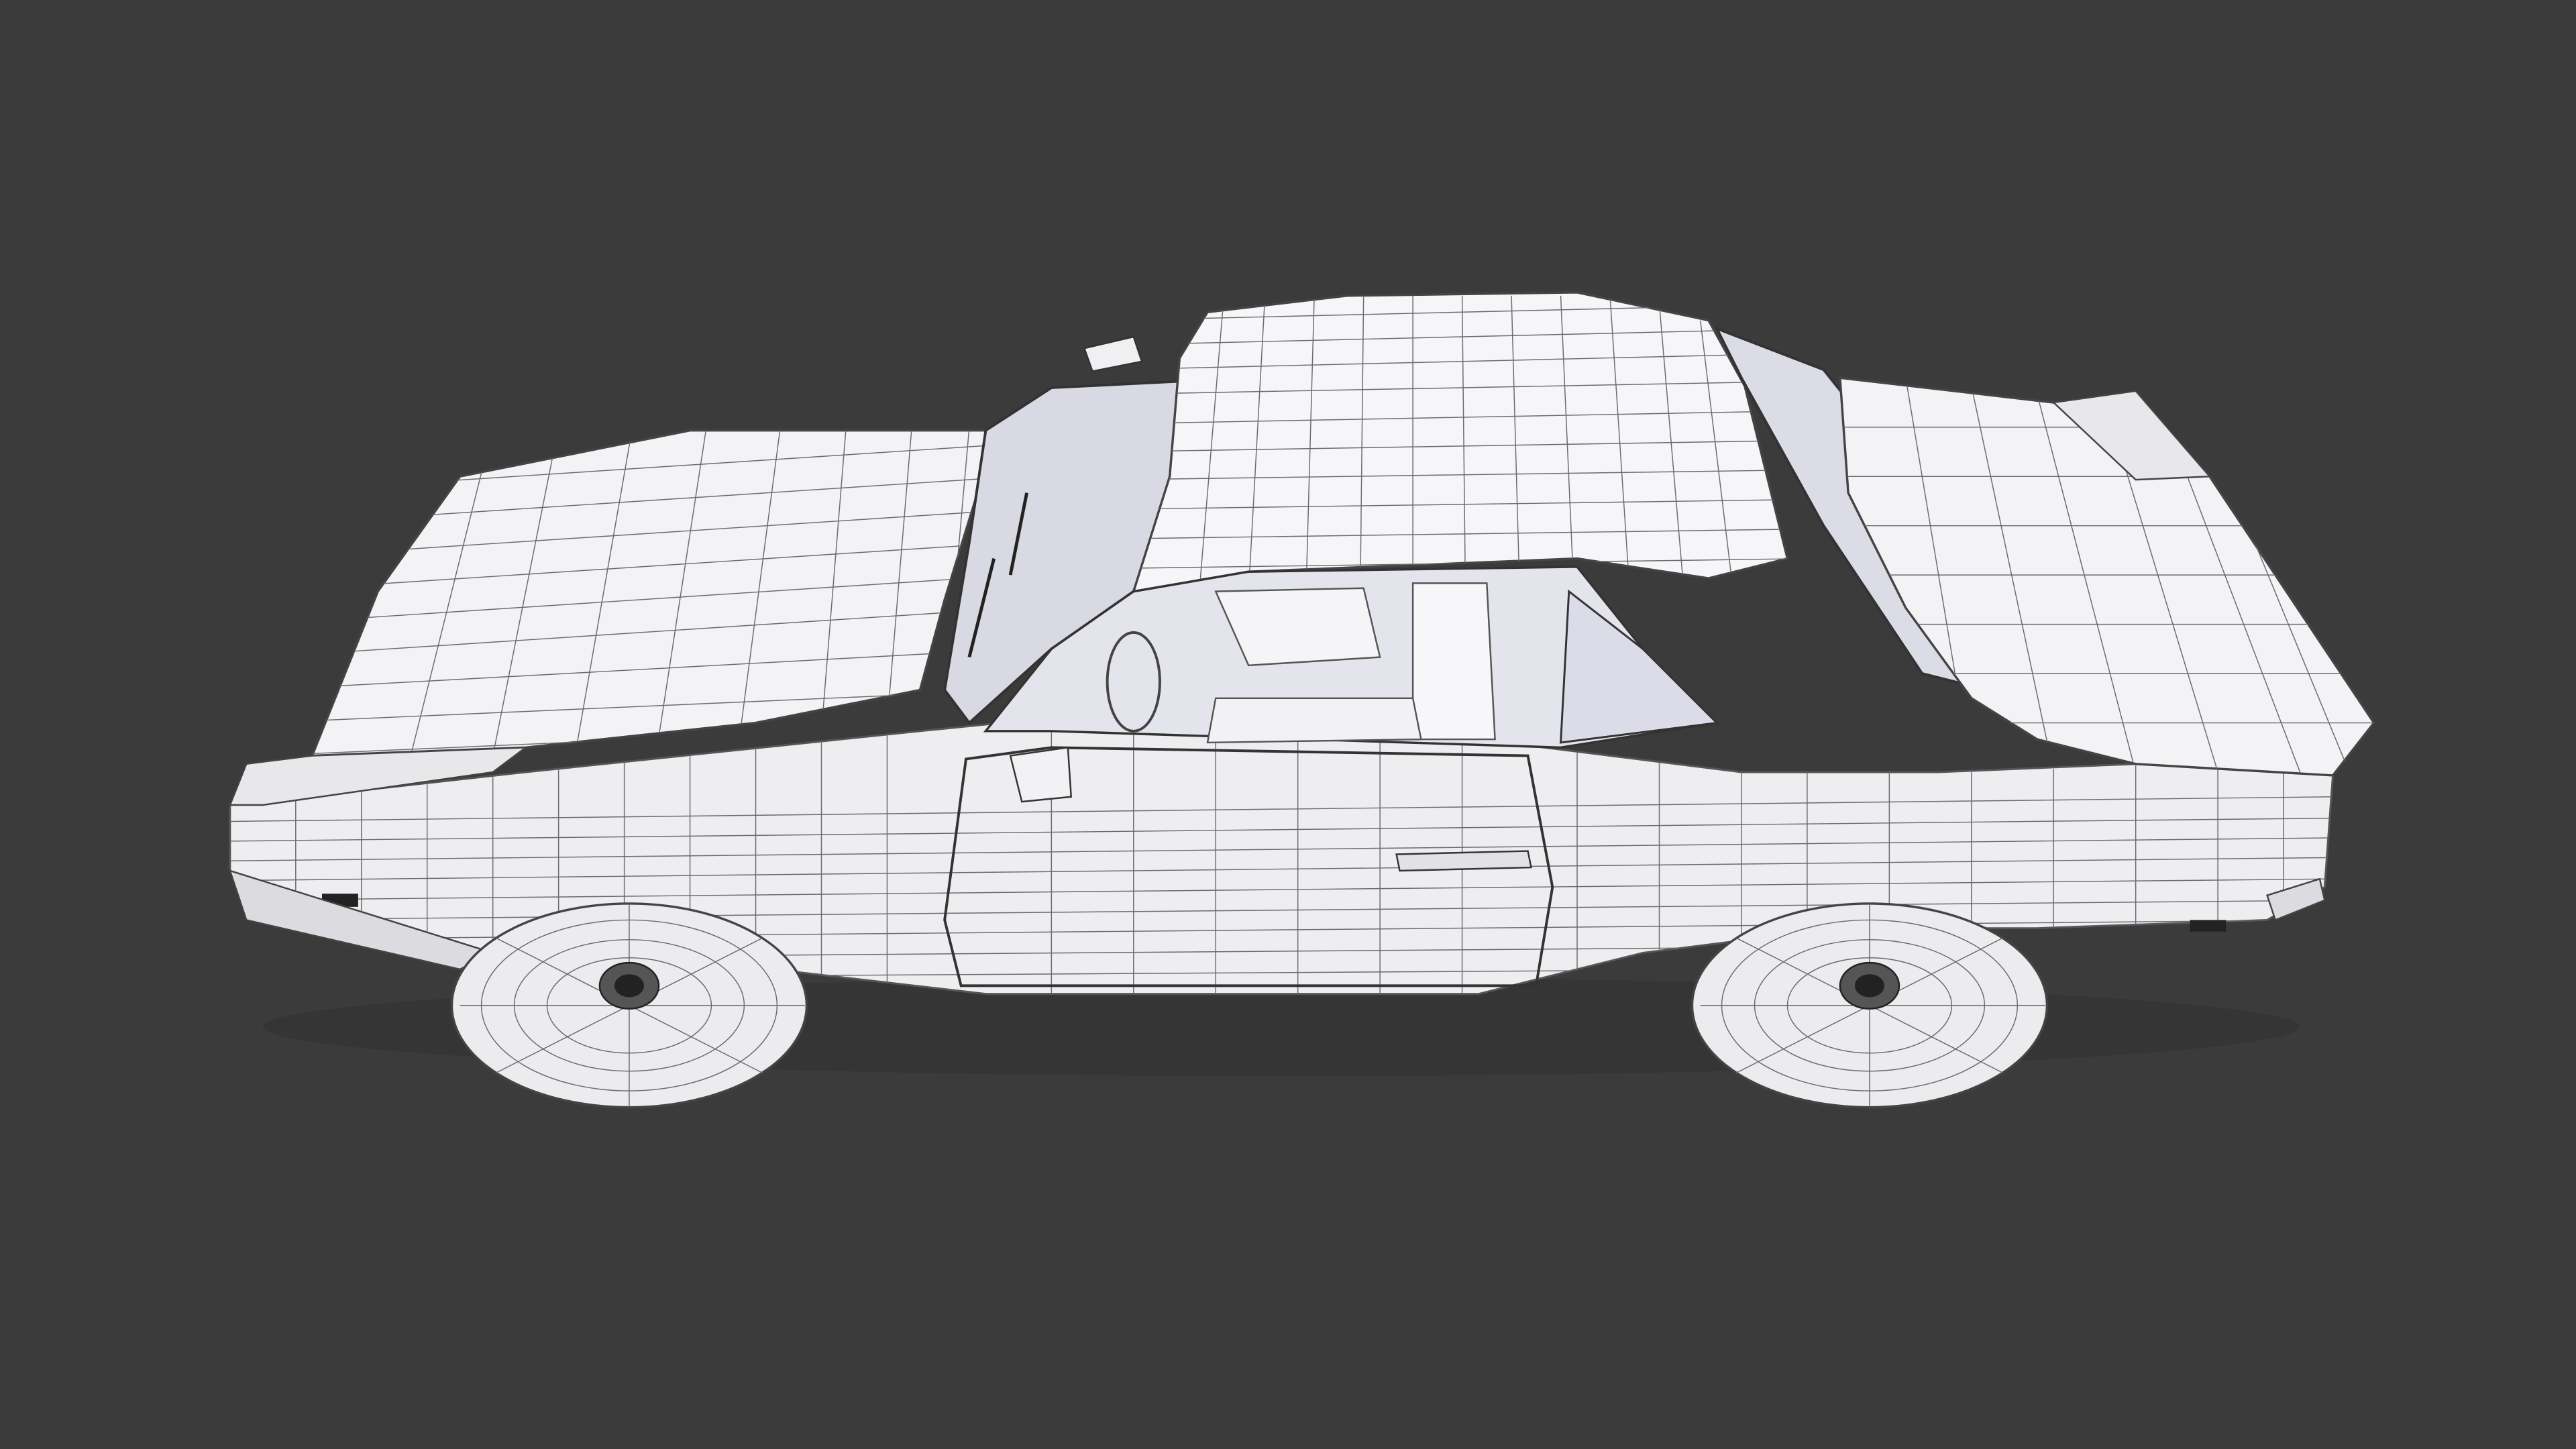  Describe the element at coordinates (1041, 774) in the screenshot. I see `side-mirror` at that location.